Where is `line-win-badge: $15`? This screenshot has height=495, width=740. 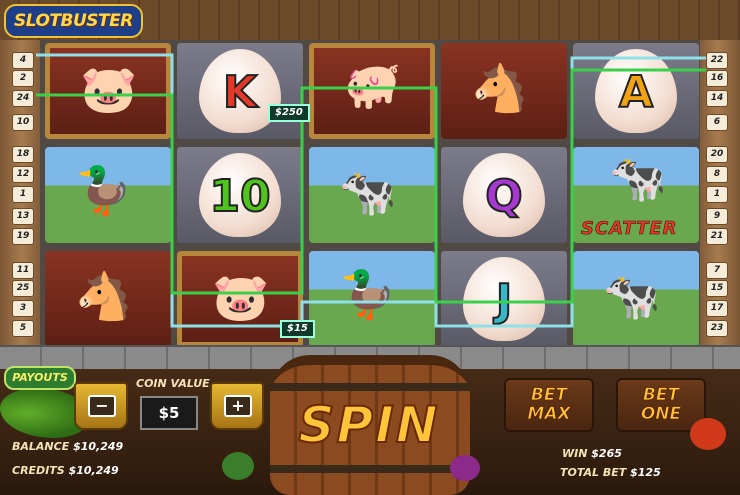 line-win-badge: $15 is located at coordinates (297, 329).